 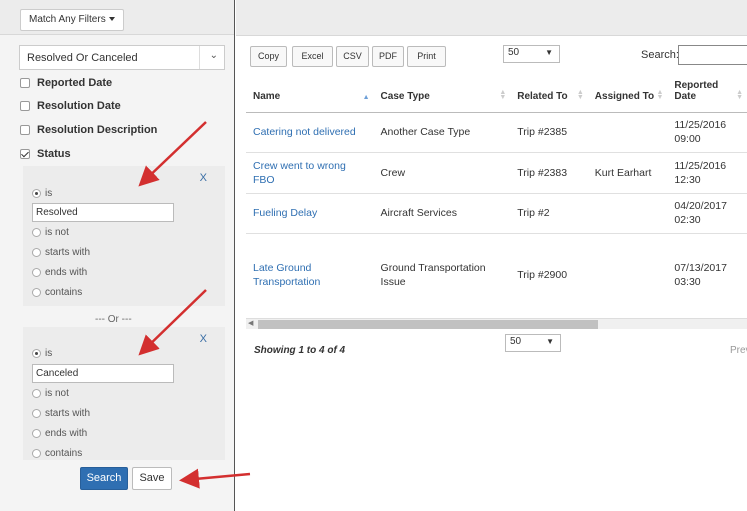 I want to click on match-filters-dropdown: Match Any Filters, so click(x=72, y=20).